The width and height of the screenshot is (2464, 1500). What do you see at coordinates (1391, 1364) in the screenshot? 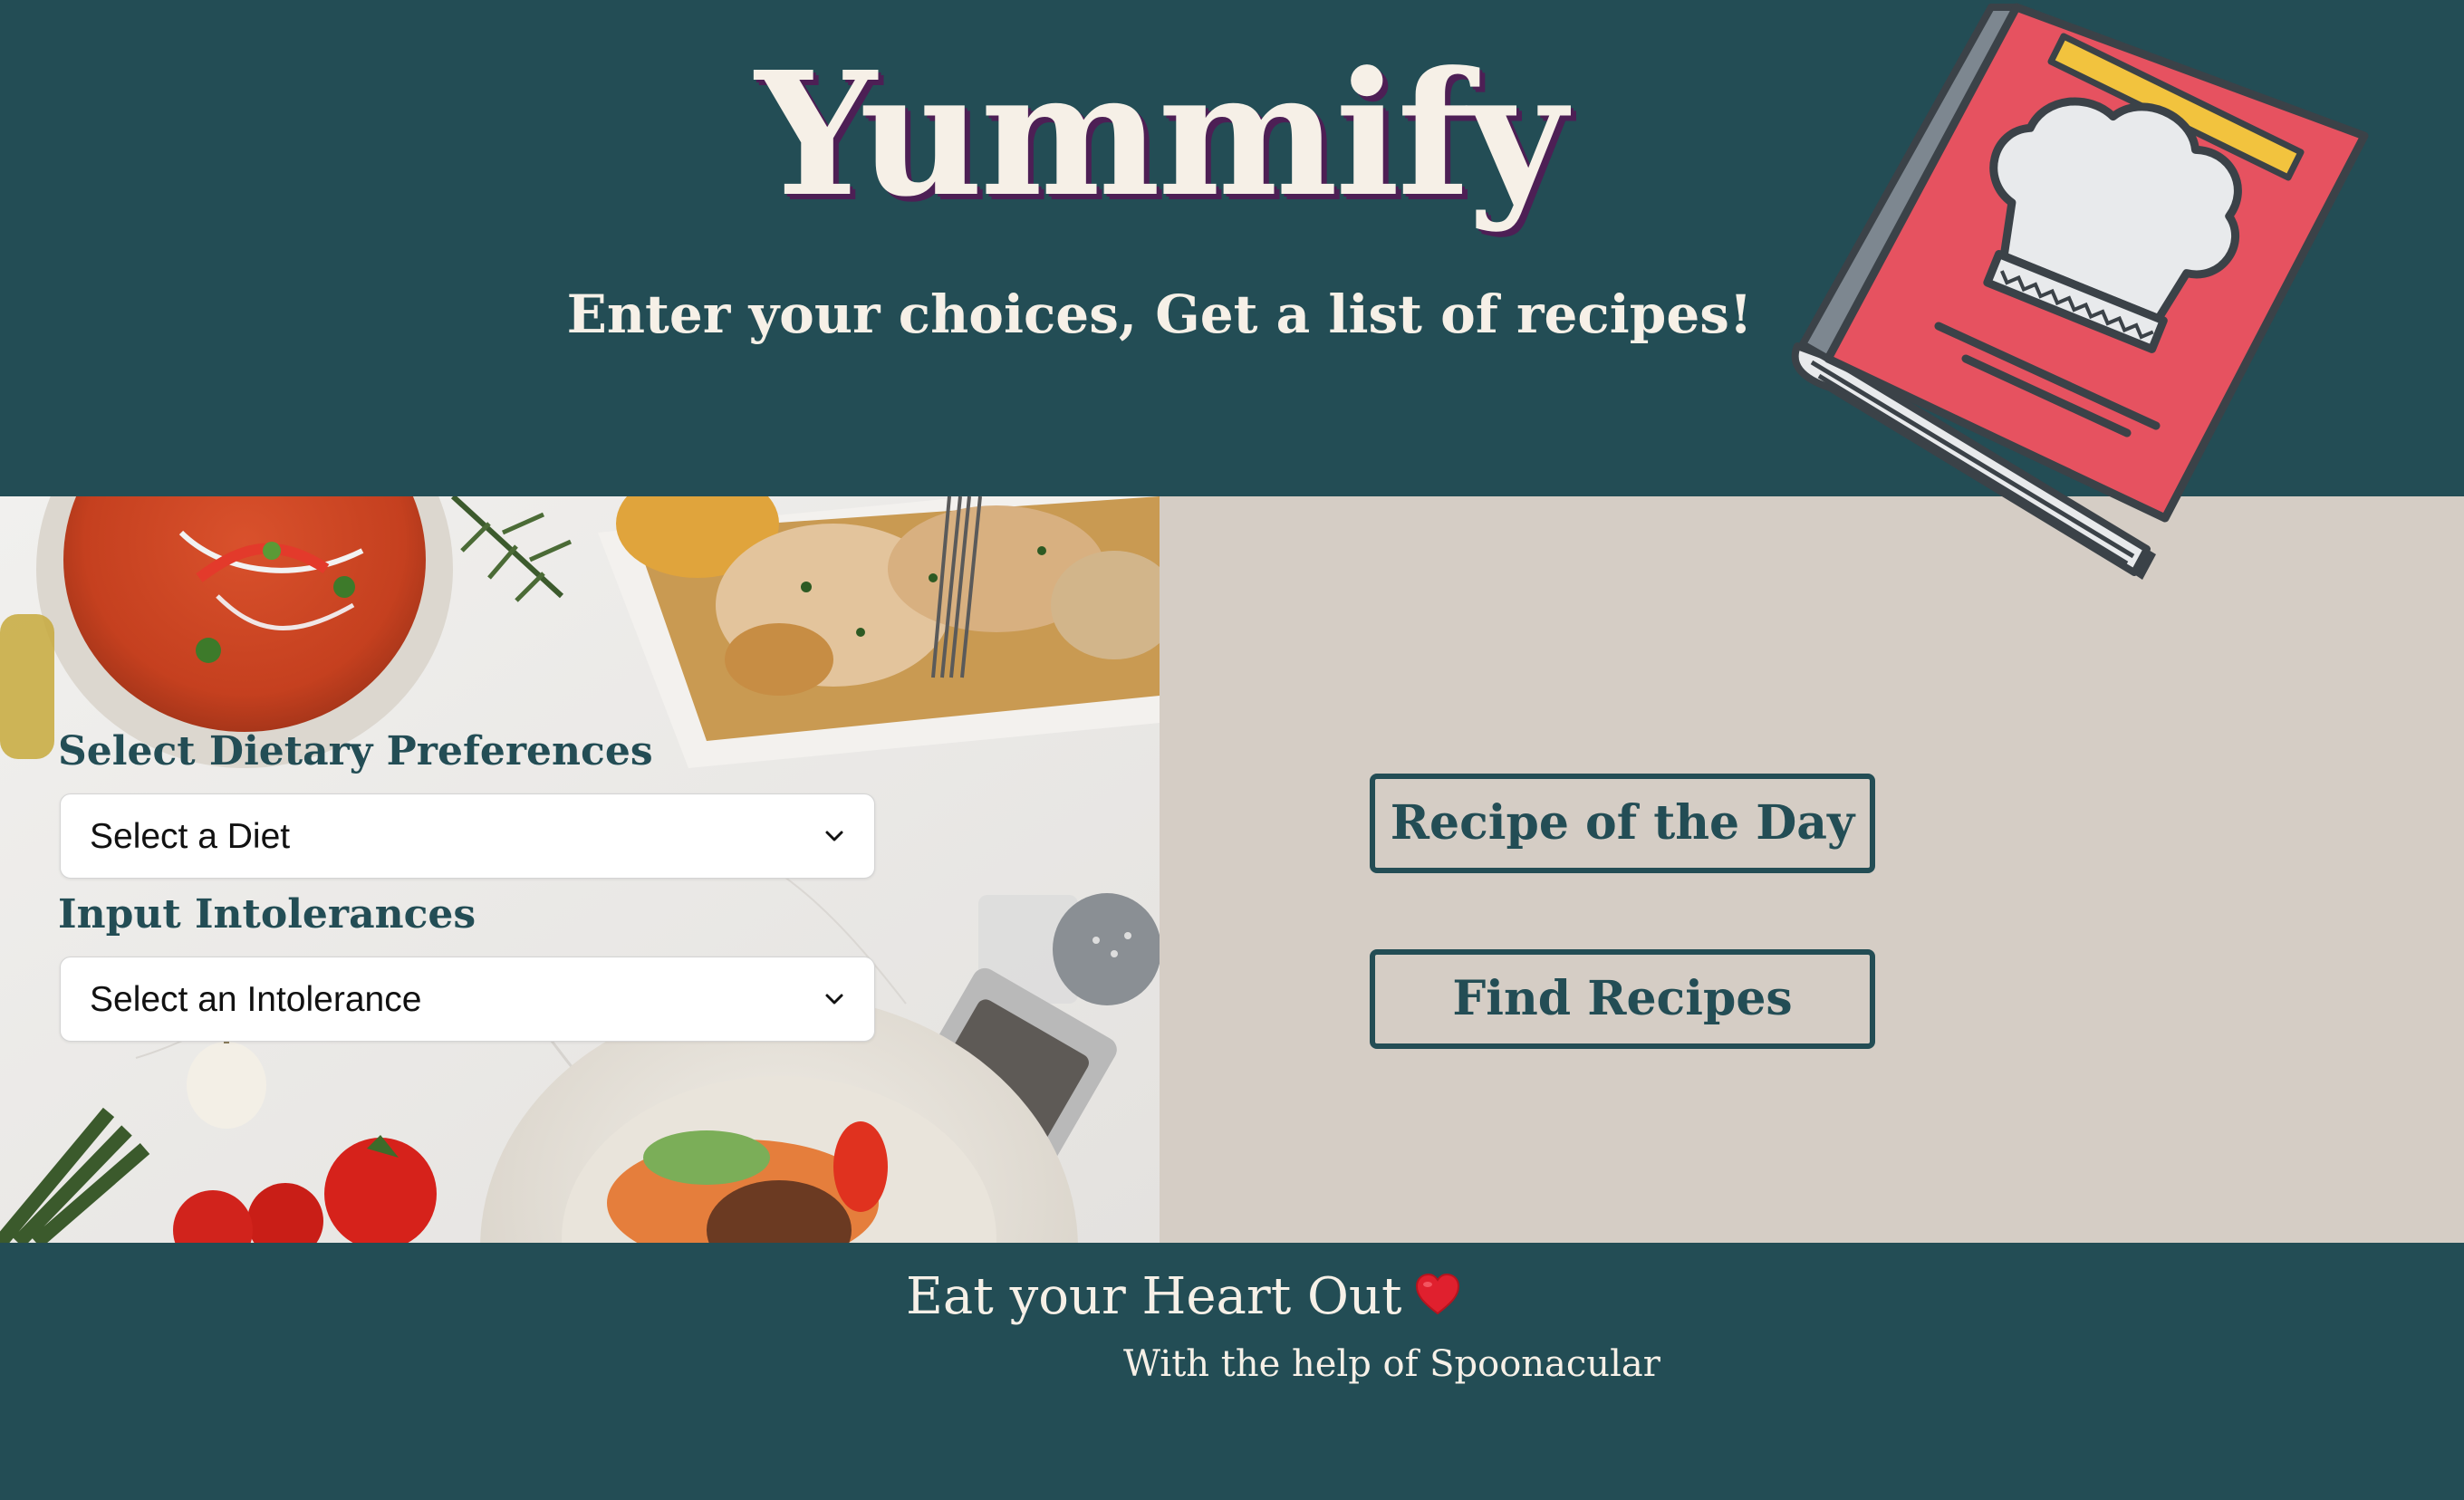
I see `footer-credit: With the help of Spoonacular` at bounding box center [1391, 1364].